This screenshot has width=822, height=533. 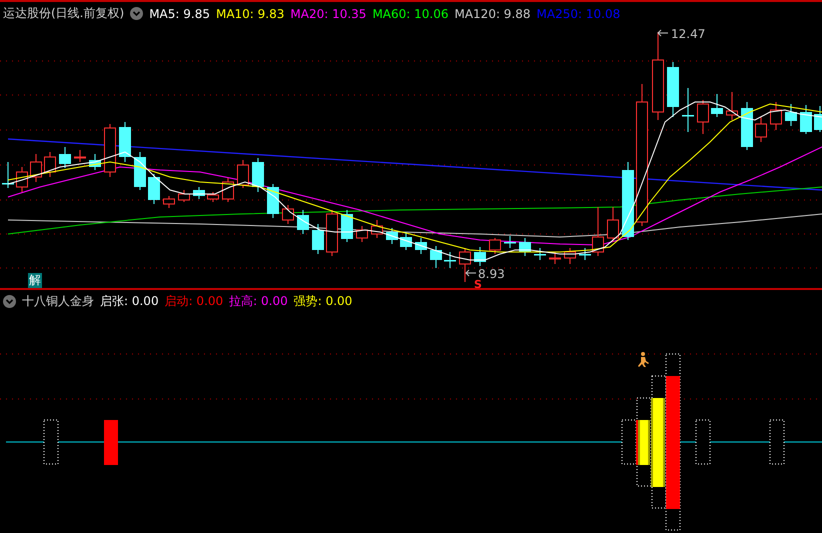 What do you see at coordinates (35, 280) in the screenshot?
I see `event-badge: 解` at bounding box center [35, 280].